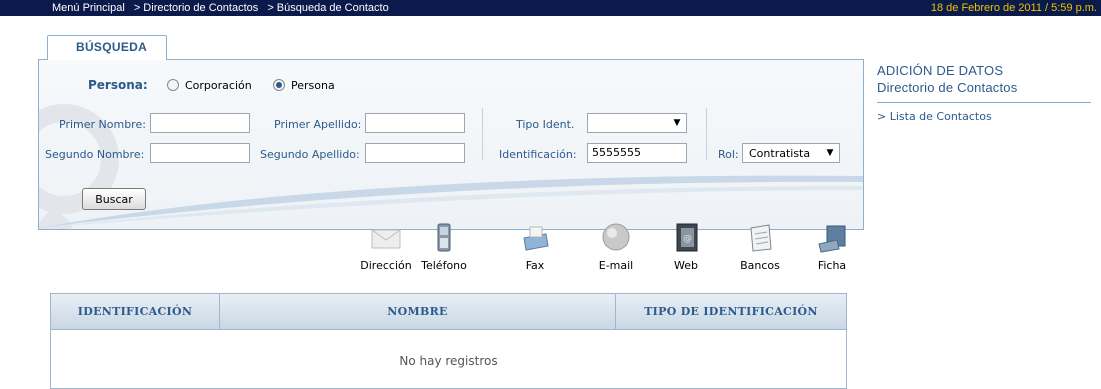  What do you see at coordinates (451, 201) in the screenshot?
I see `panel-swoosh-decor` at bounding box center [451, 201].